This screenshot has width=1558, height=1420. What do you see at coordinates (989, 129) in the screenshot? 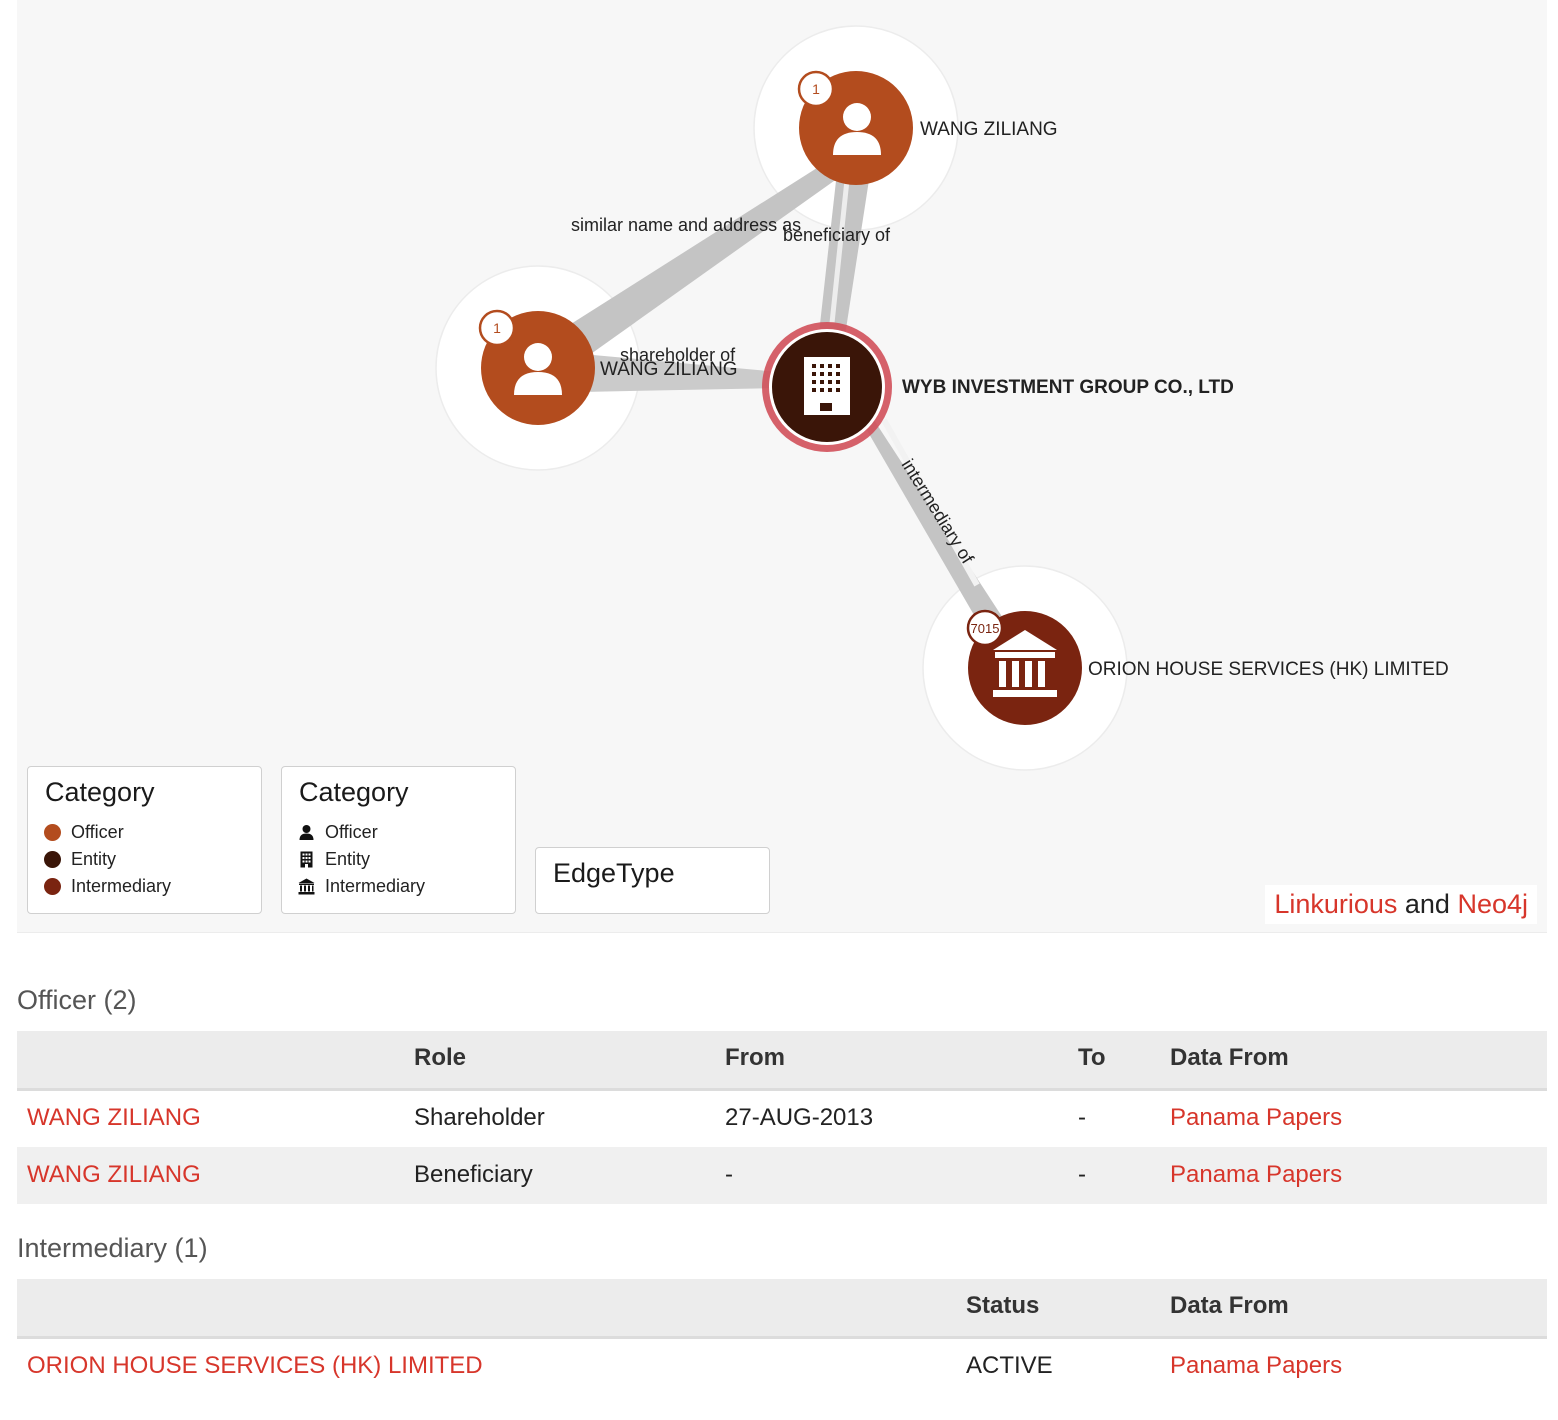
I see `node-label-officer-top: WANG ZILIANG` at bounding box center [989, 129].